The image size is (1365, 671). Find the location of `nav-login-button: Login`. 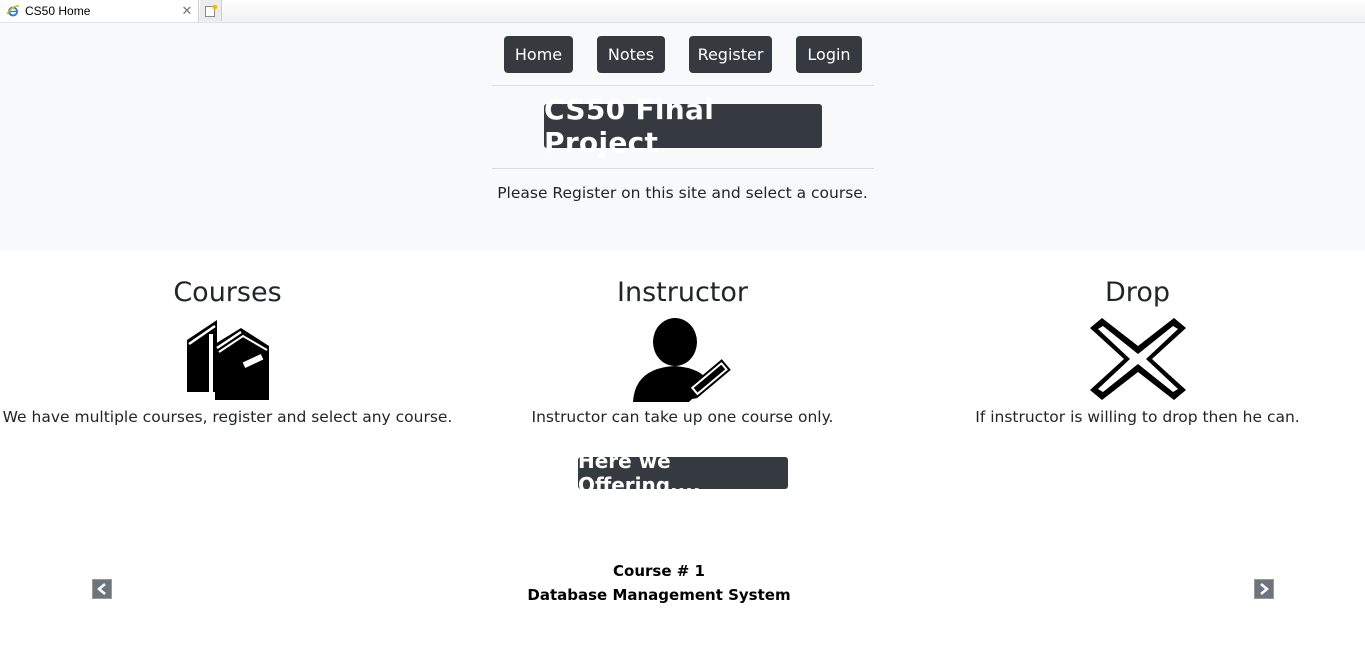

nav-login-button: Login is located at coordinates (829, 54).